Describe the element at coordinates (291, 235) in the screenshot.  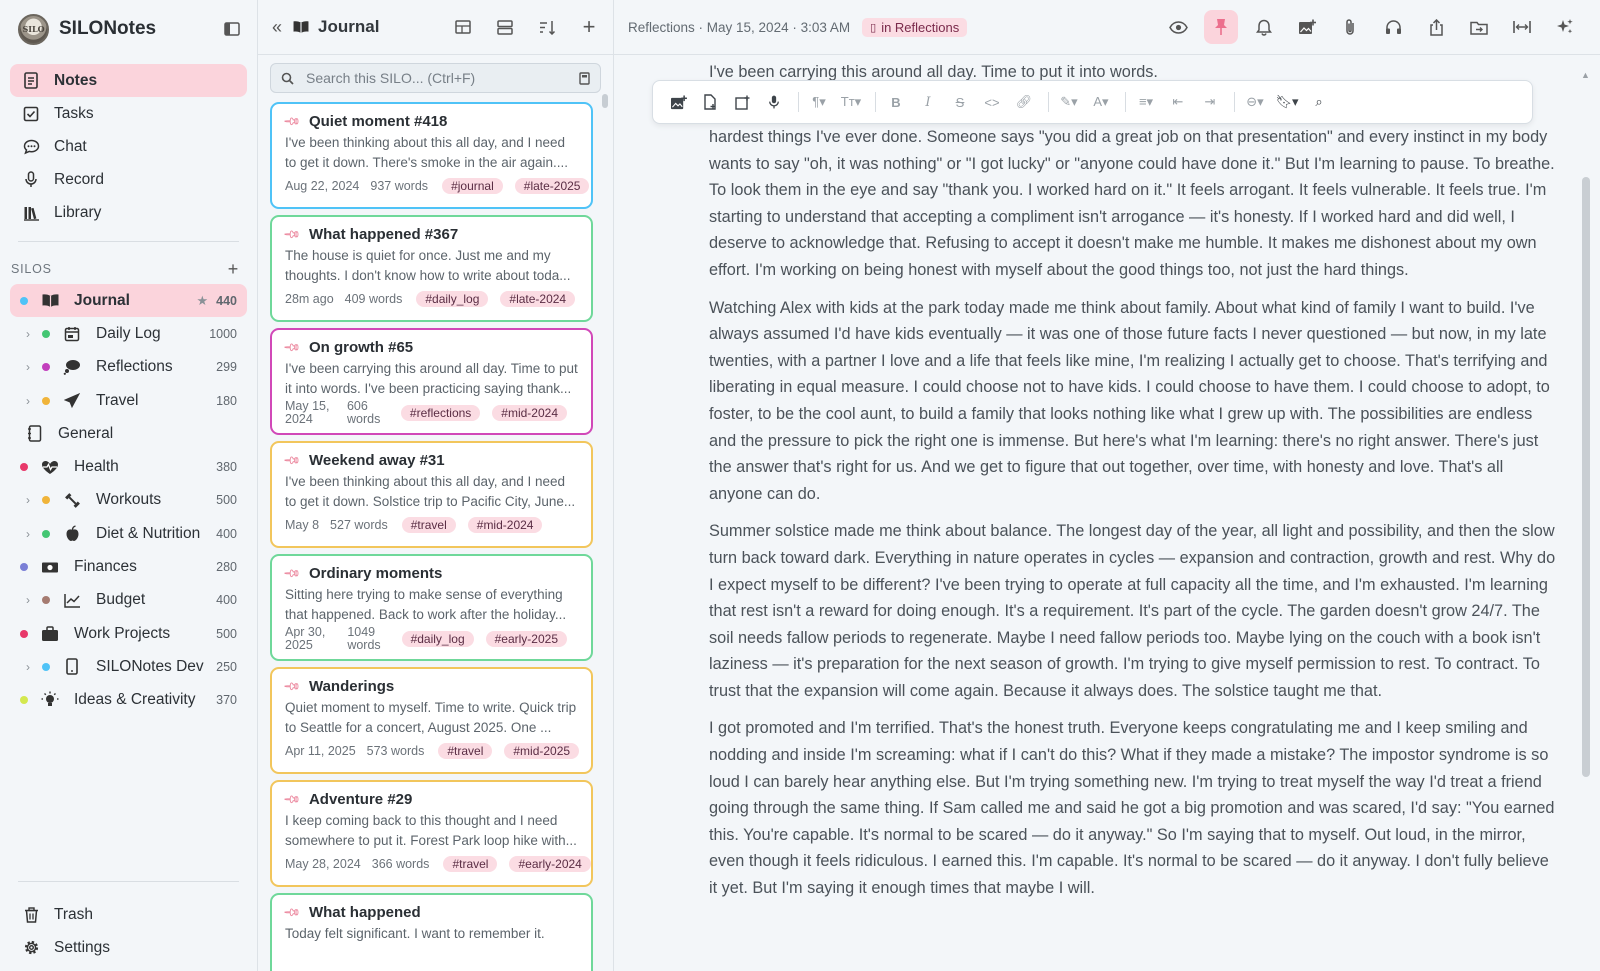
I see `pin-icon: 📌︎` at that location.